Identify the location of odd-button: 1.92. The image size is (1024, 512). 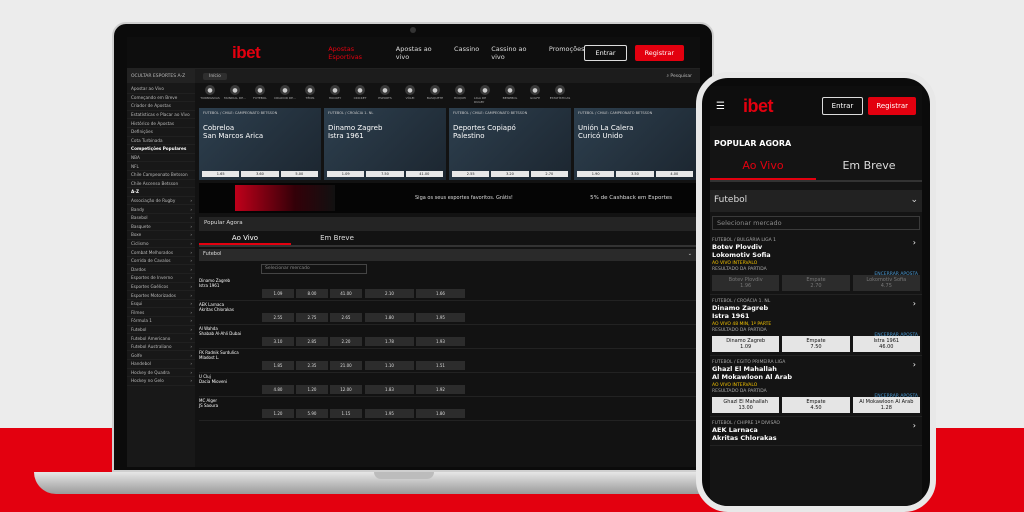
(440, 389).